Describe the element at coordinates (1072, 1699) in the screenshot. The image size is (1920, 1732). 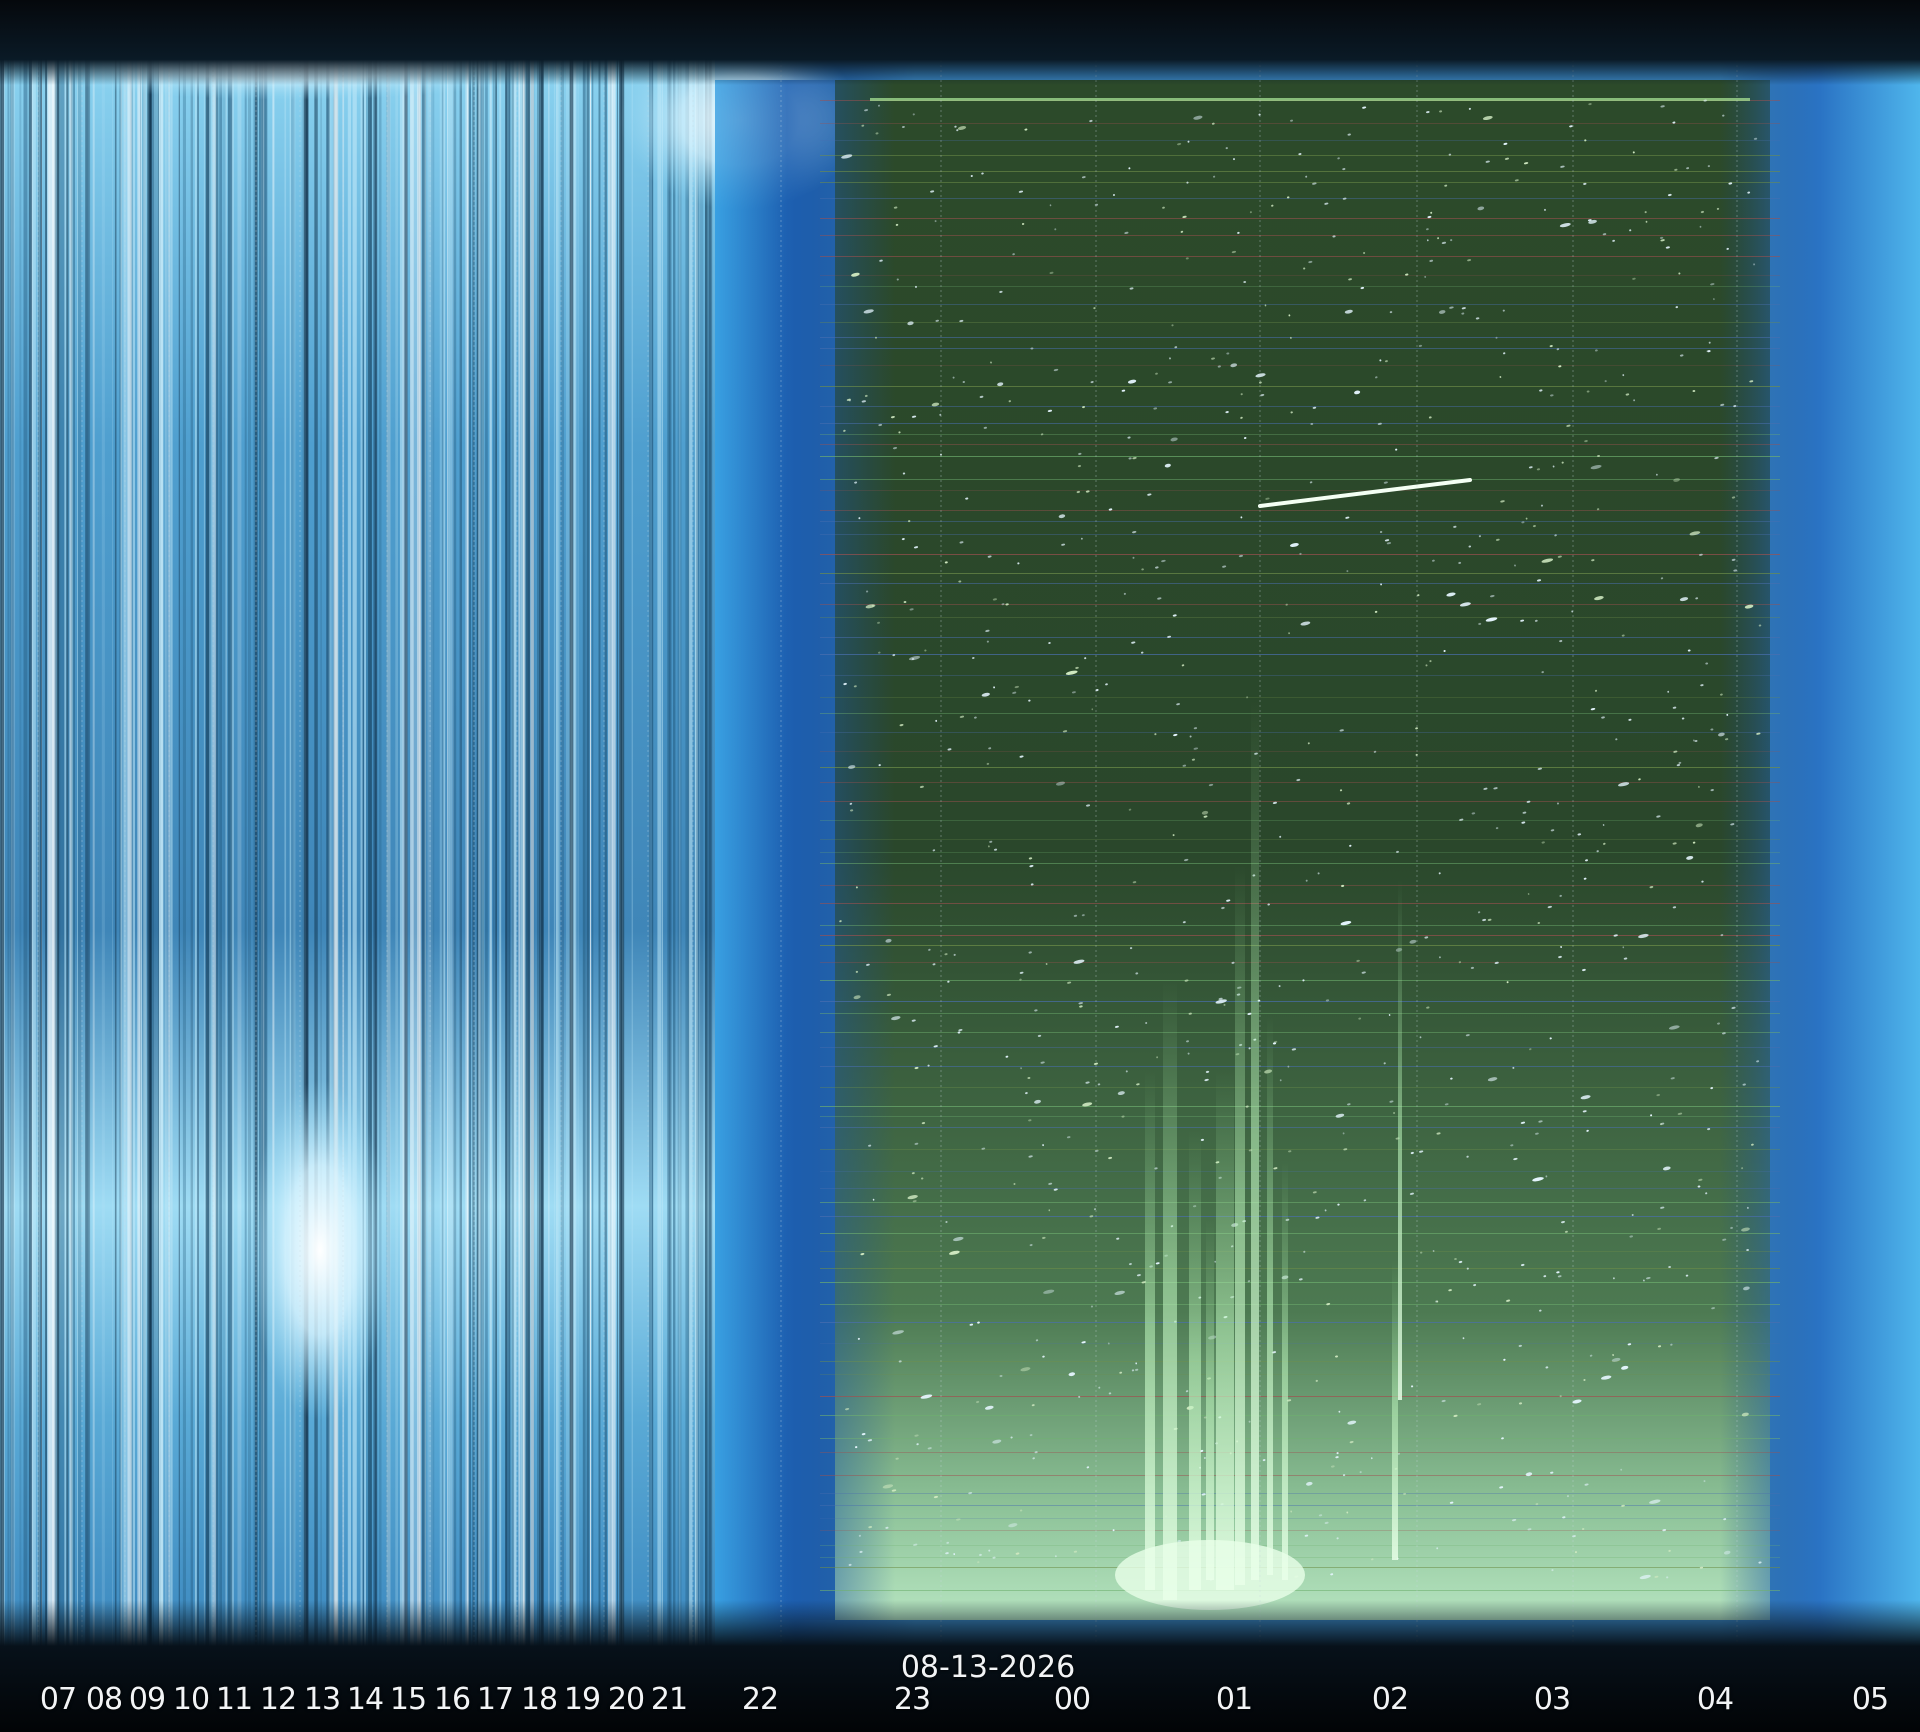
I see `hour-label: 00` at that location.